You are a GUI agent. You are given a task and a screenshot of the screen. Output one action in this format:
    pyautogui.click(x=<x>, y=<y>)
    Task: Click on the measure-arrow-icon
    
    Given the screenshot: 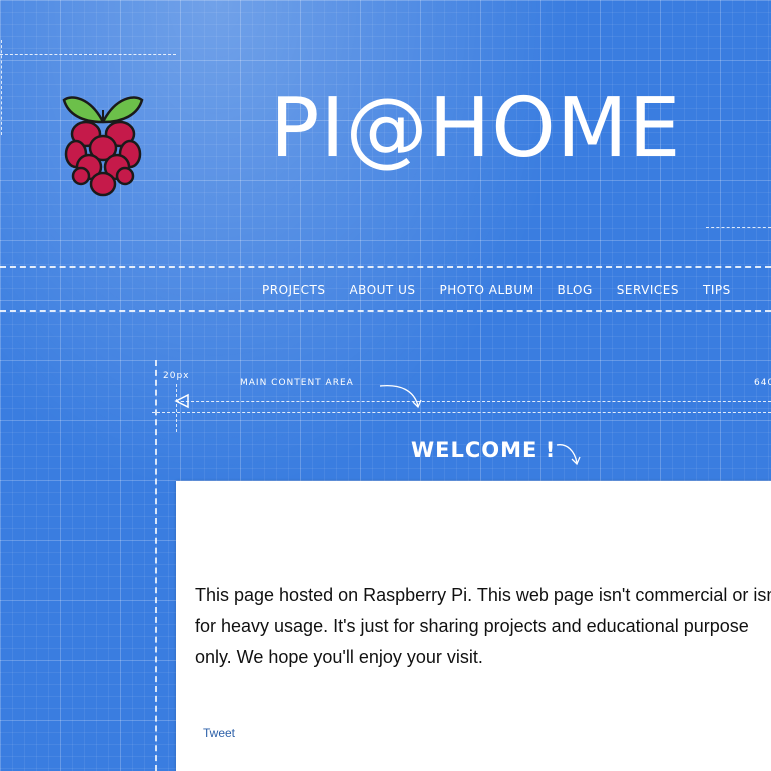 What is the action you would take?
    pyautogui.click(x=181, y=401)
    